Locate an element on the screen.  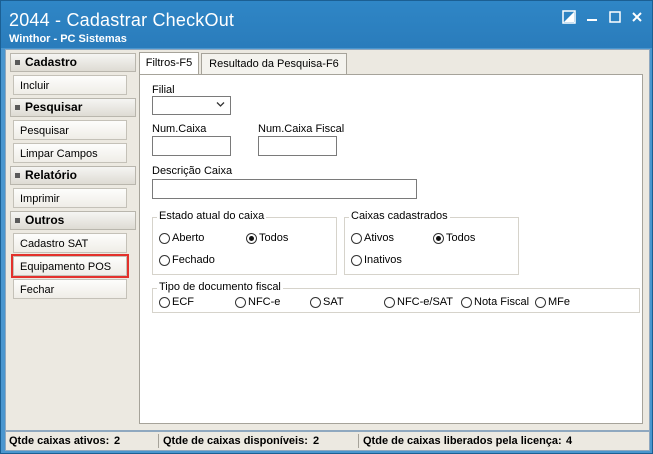
radio-estado-fechado: Fechado is located at coordinates (187, 260).